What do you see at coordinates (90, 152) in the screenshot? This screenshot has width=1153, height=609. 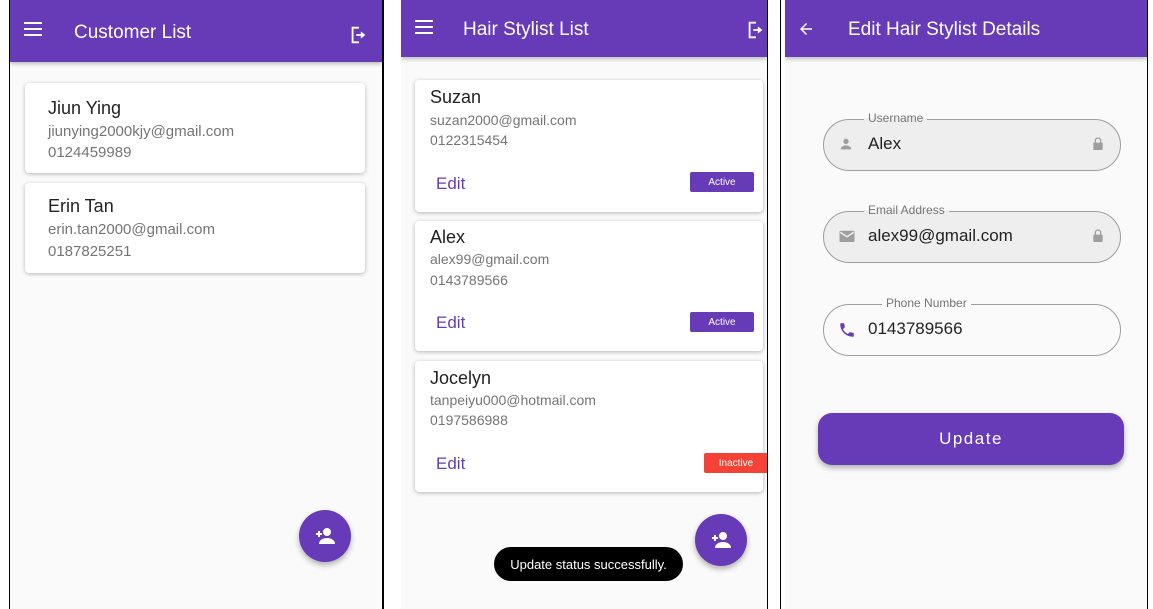 I see `customer-phone: 0124459989` at bounding box center [90, 152].